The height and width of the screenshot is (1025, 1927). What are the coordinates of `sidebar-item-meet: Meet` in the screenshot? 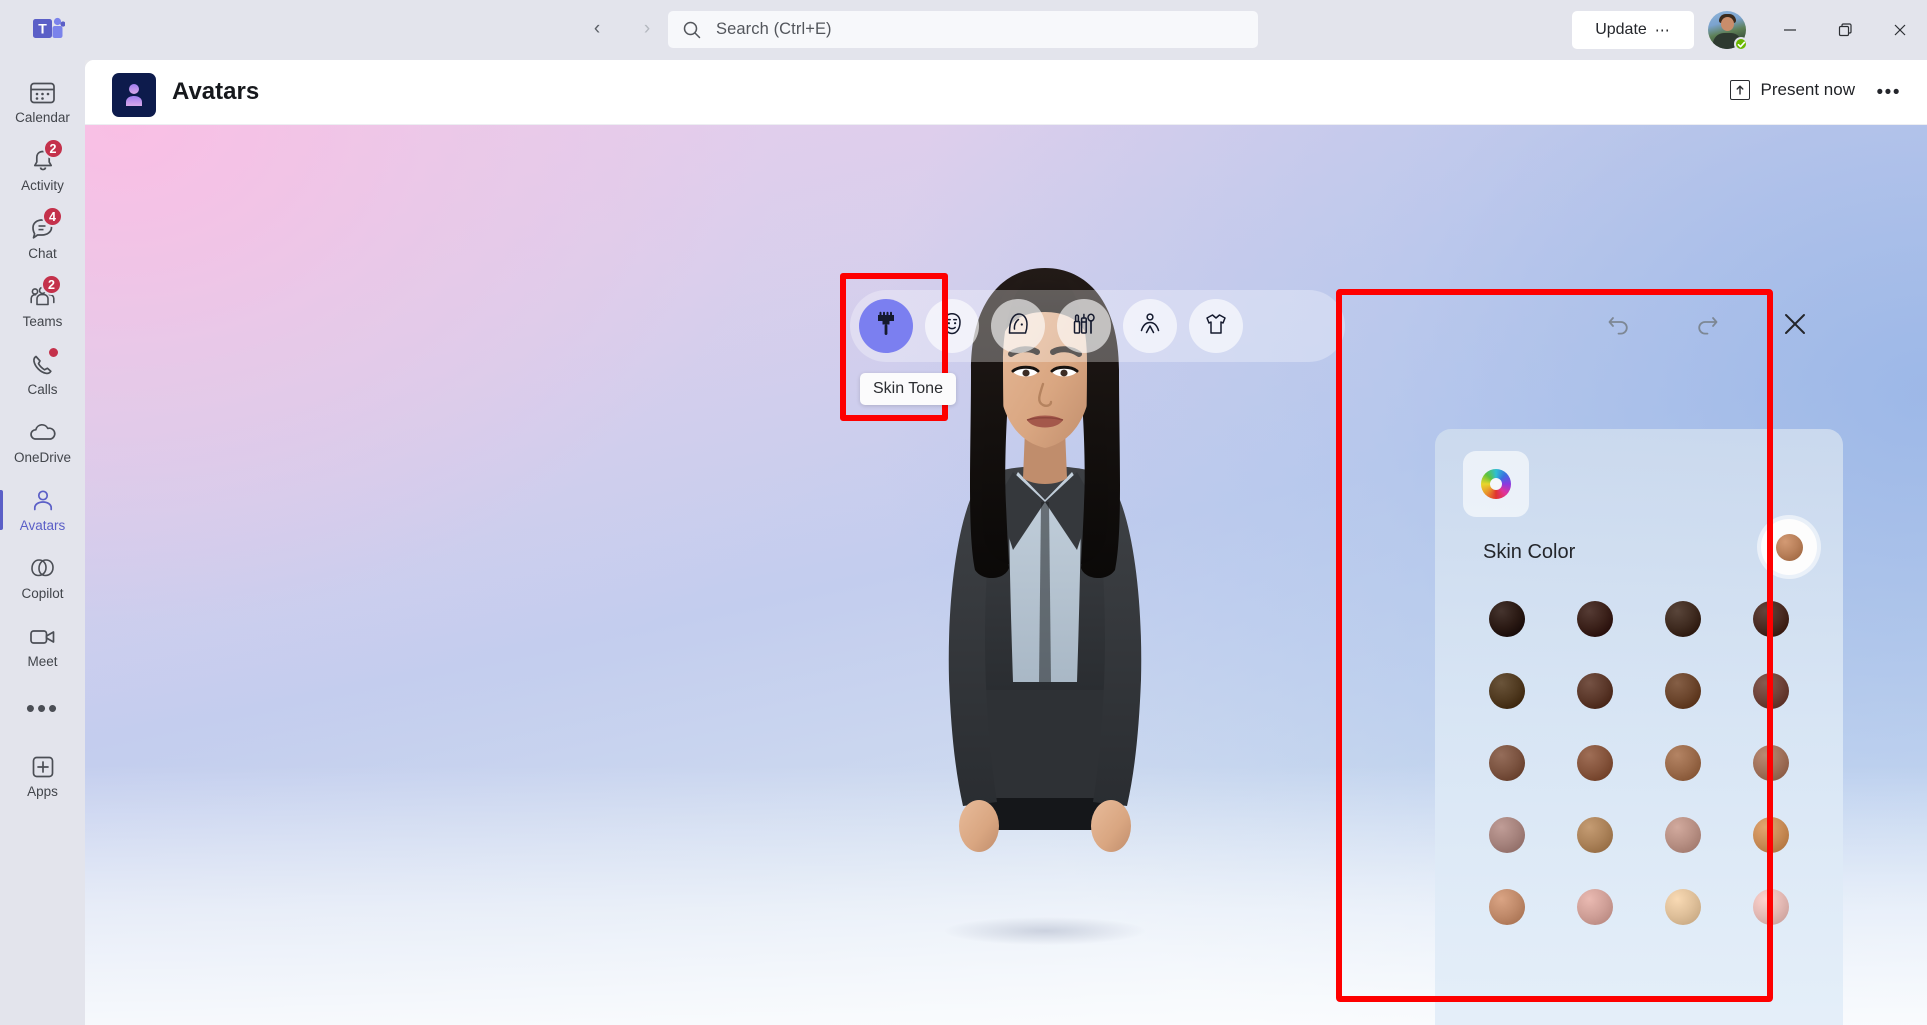 It's located at (42, 646).